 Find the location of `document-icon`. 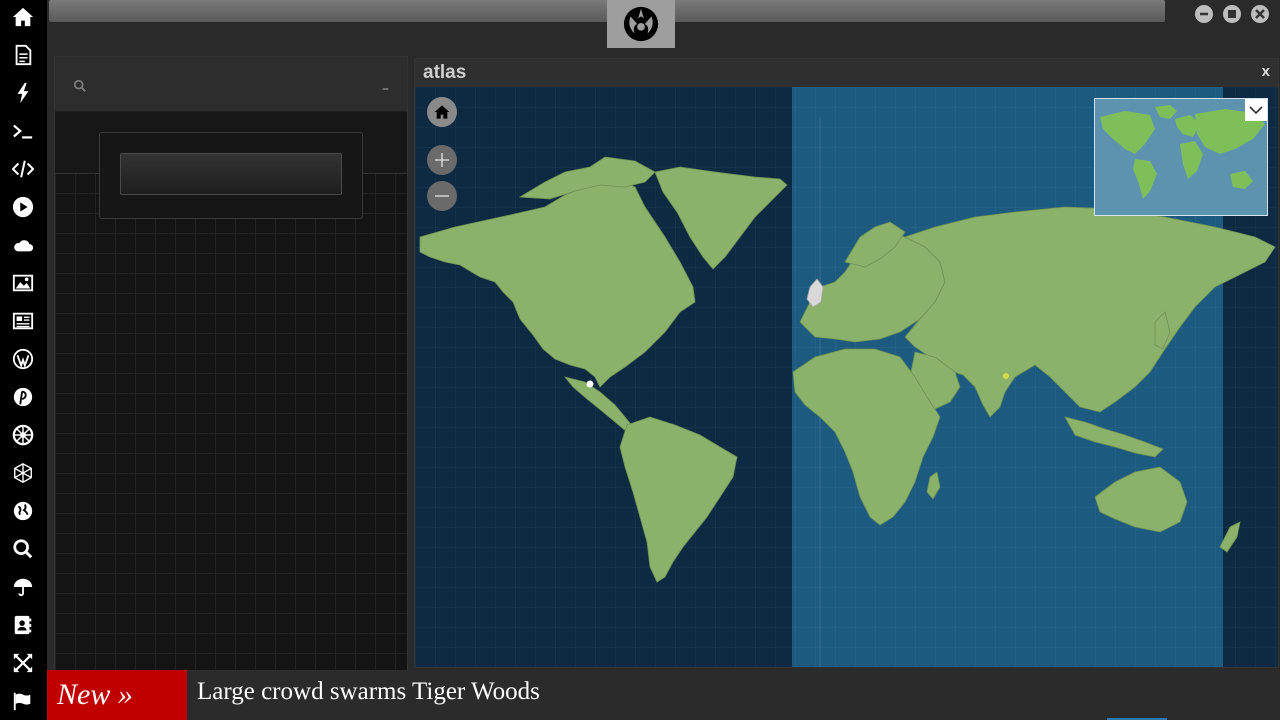

document-icon is located at coordinates (23, 55).